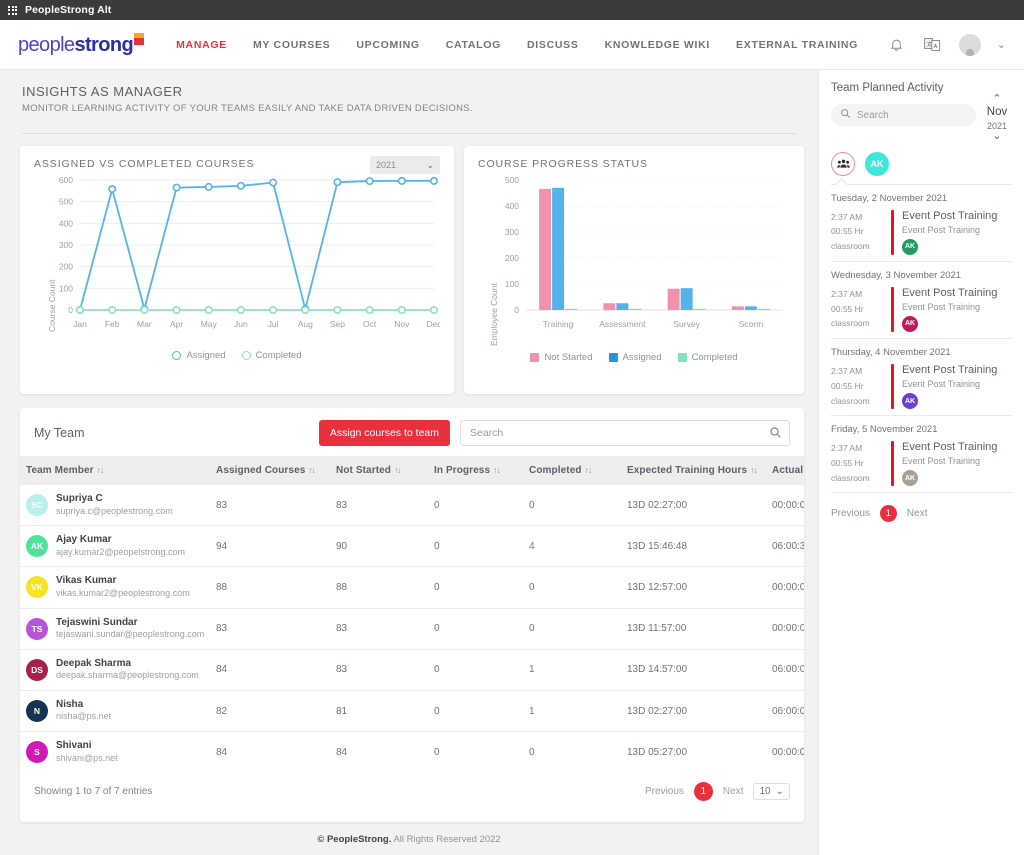  I want to click on nav-link-discuss: DISCUSS, so click(553, 45).